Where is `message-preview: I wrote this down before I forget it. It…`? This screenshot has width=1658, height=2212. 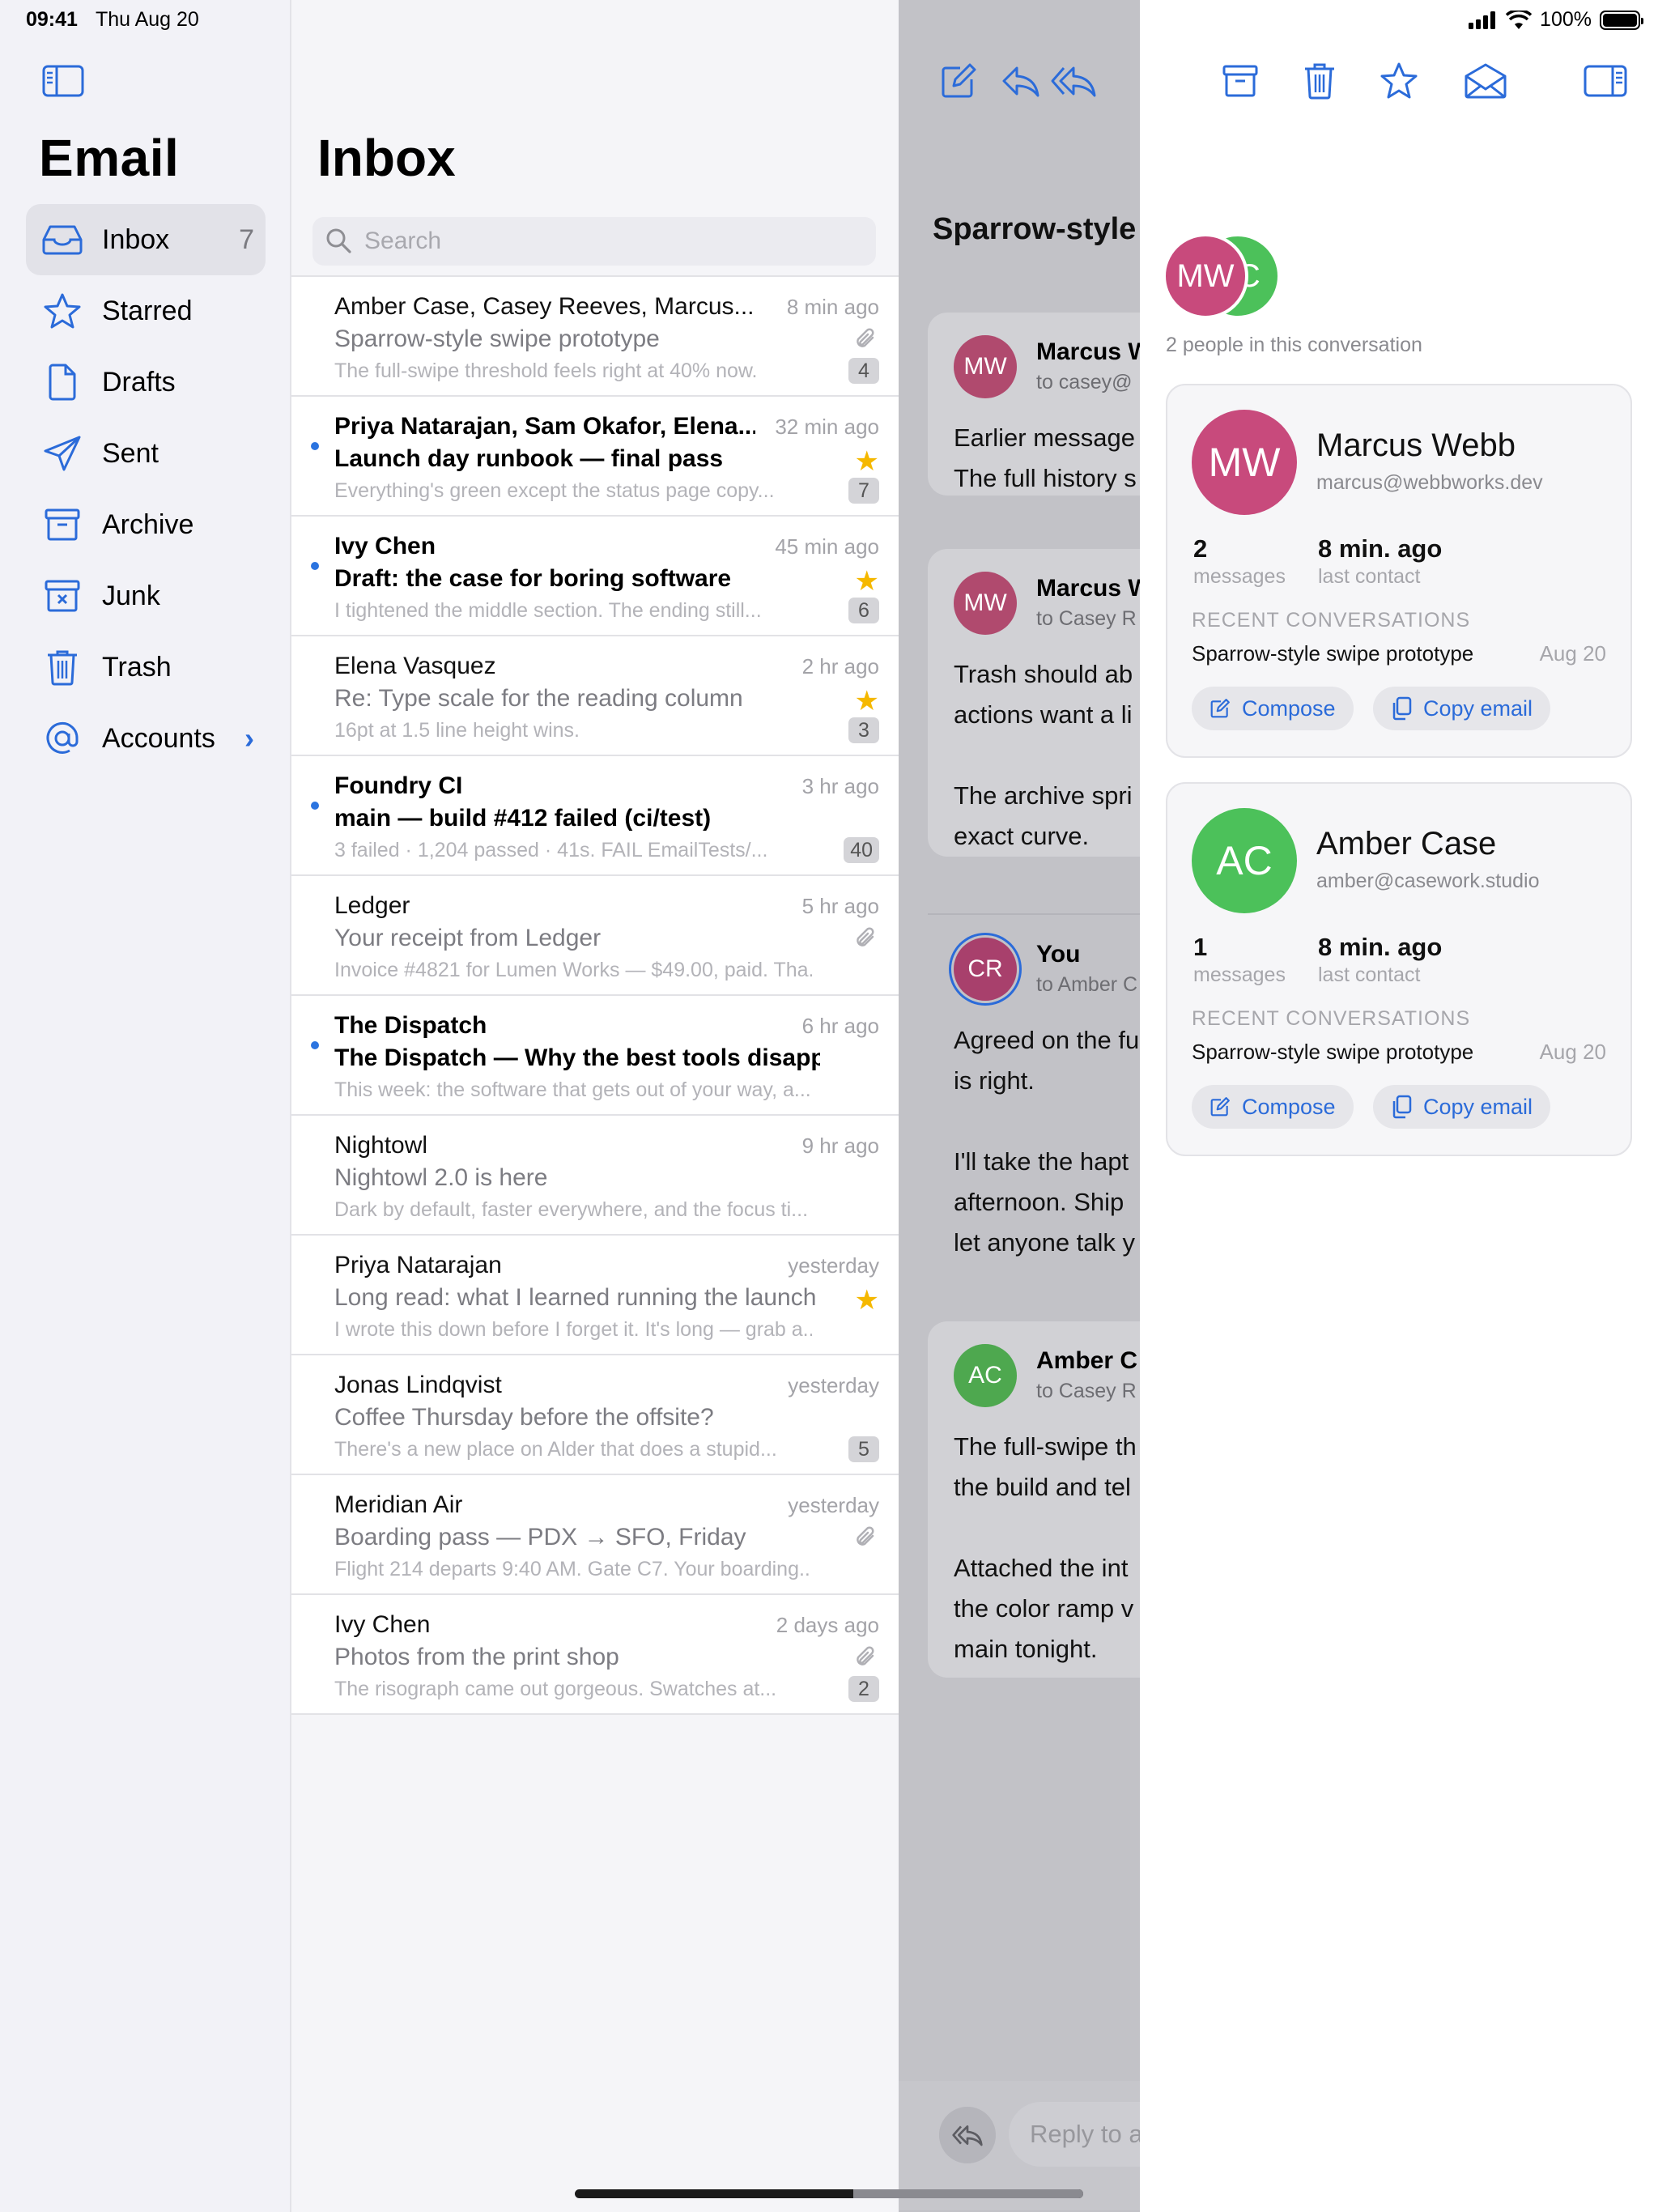 message-preview: I wrote this down before I forget it. It… is located at coordinates (573, 1330).